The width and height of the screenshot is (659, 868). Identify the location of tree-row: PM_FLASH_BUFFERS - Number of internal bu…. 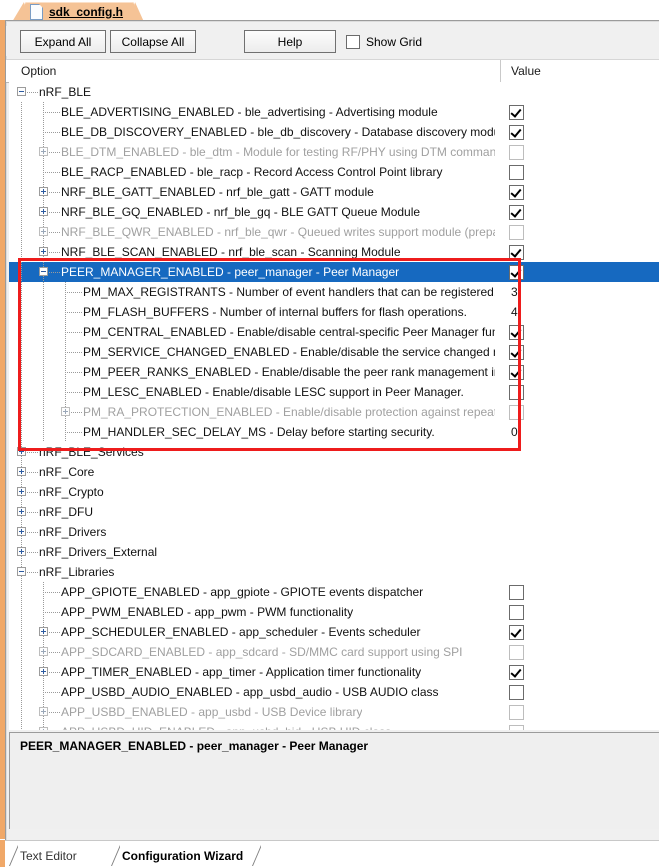
(334, 312).